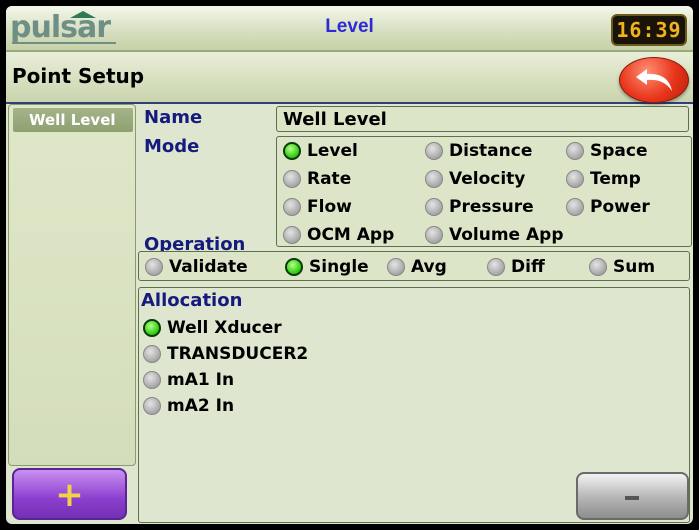 The image size is (699, 530). Describe the element at coordinates (69, 494) in the screenshot. I see `add-point-button: +` at that location.